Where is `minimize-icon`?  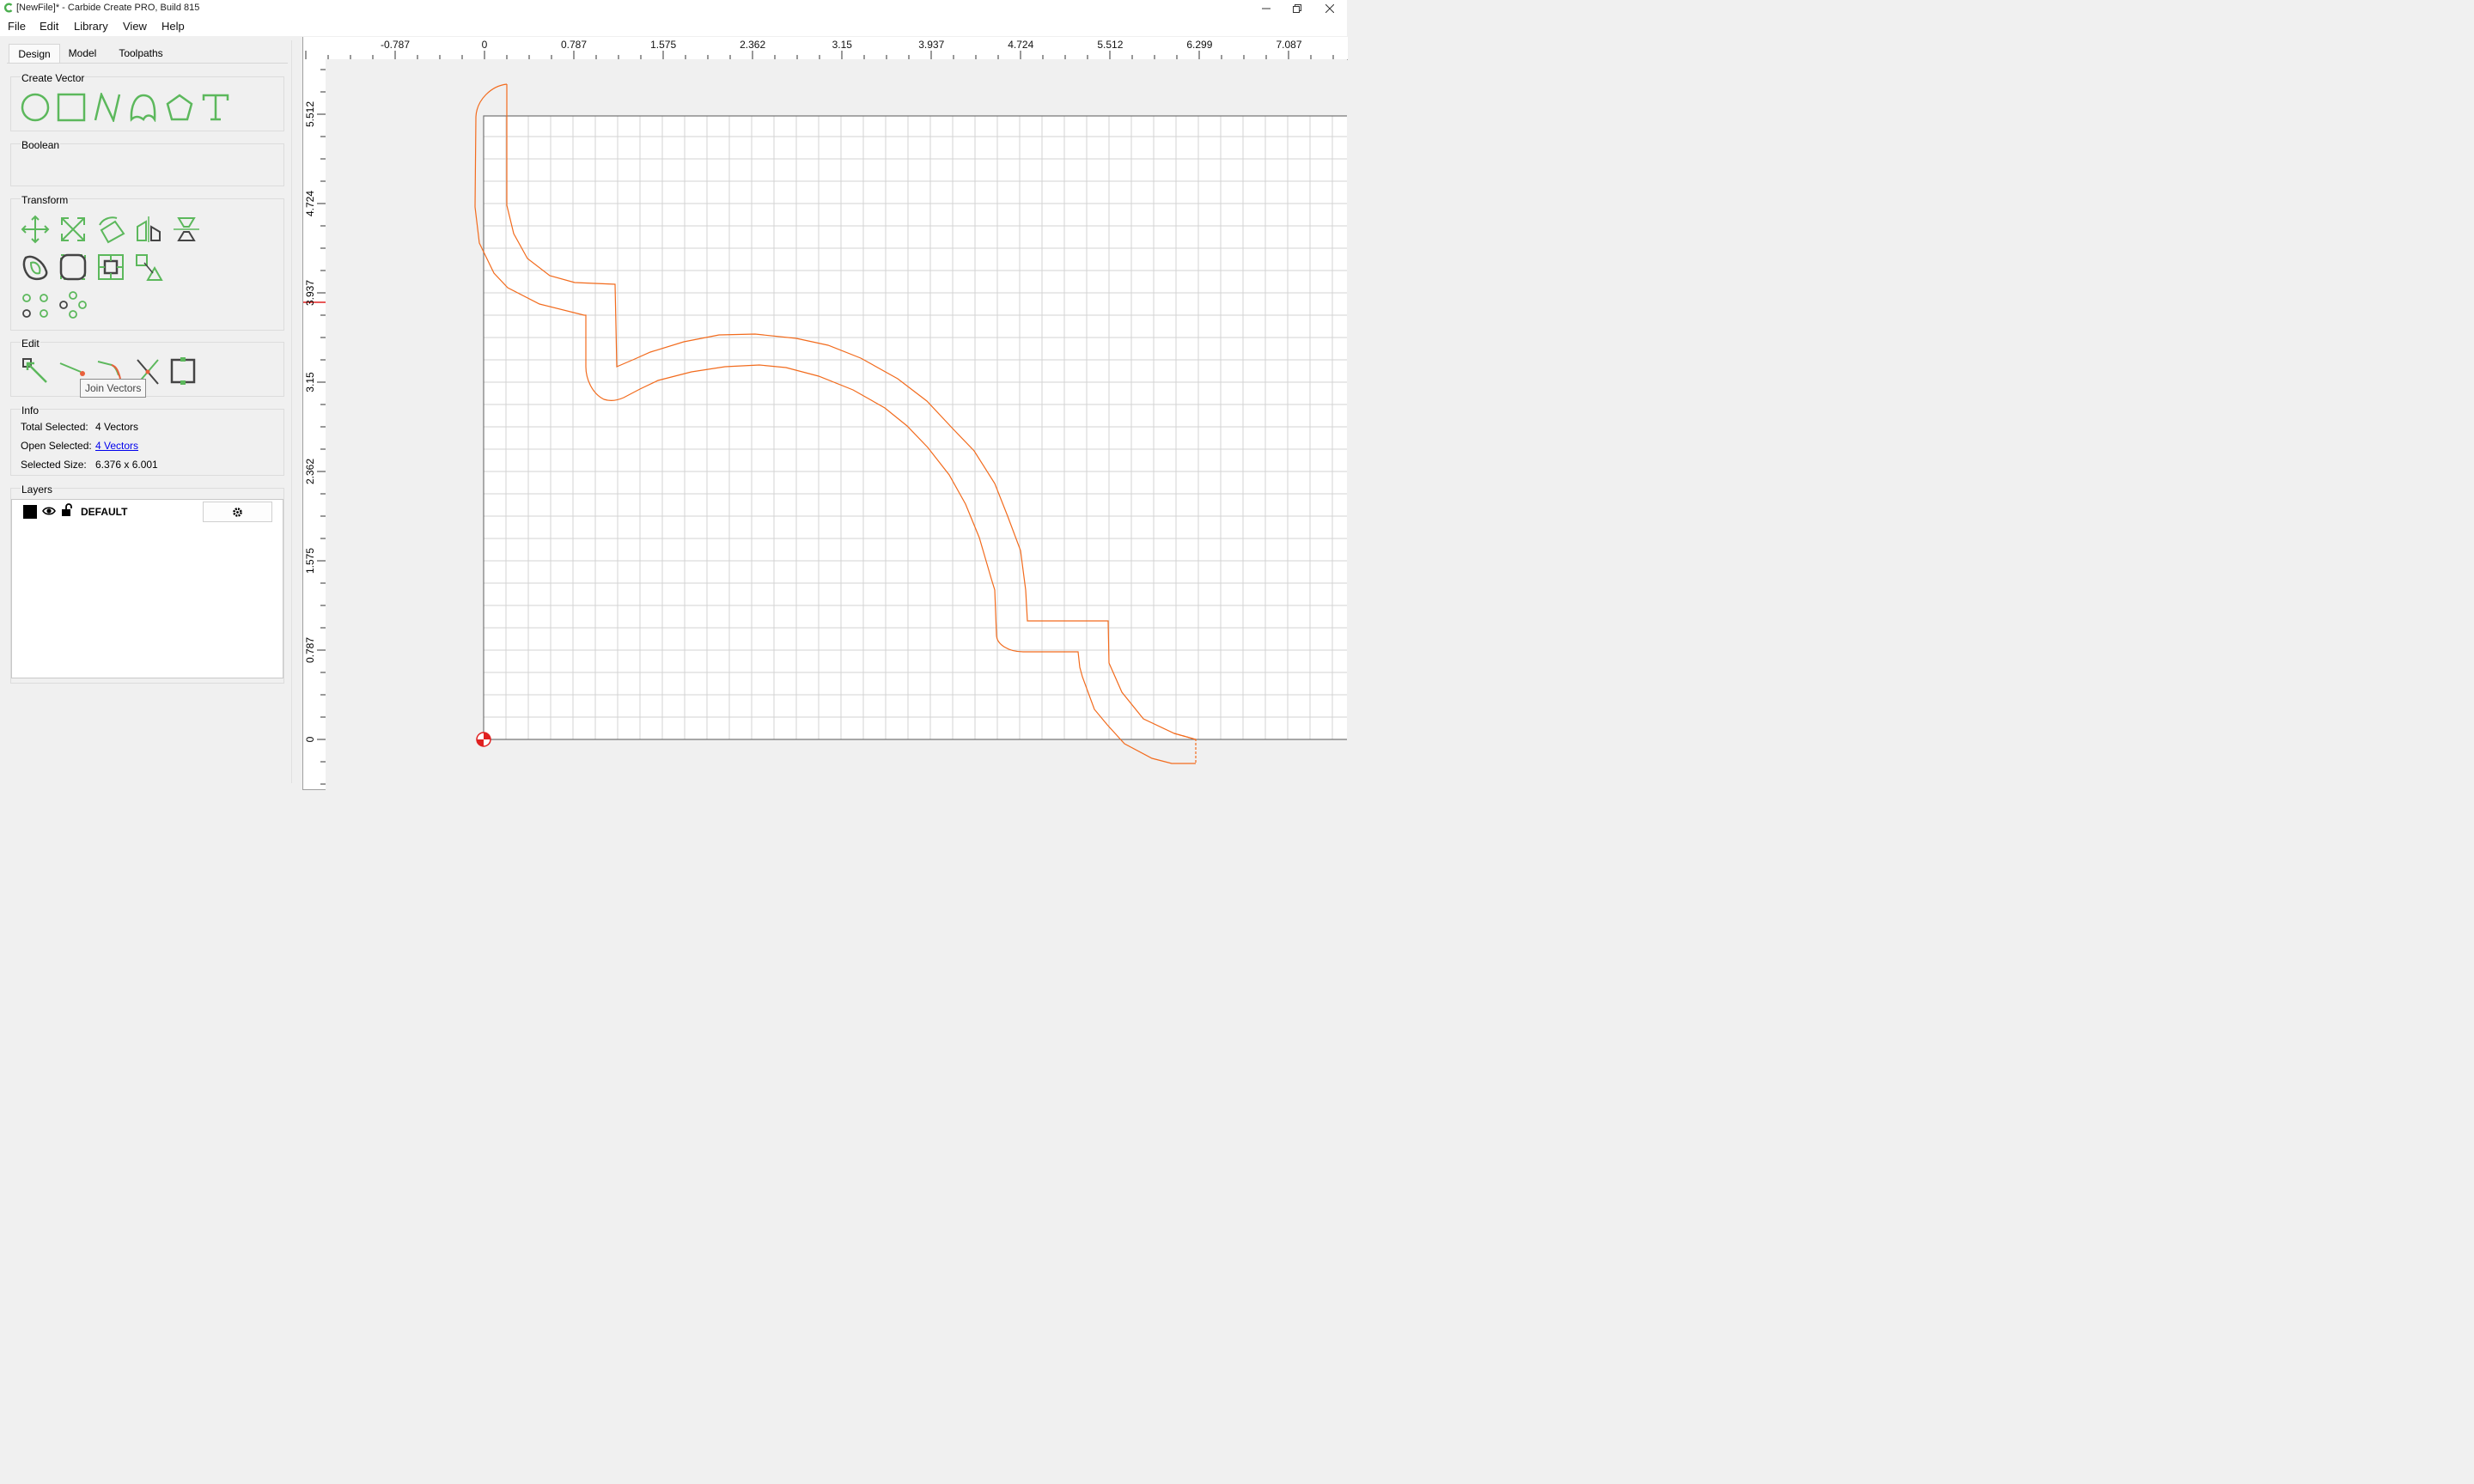 minimize-icon is located at coordinates (1266, 8).